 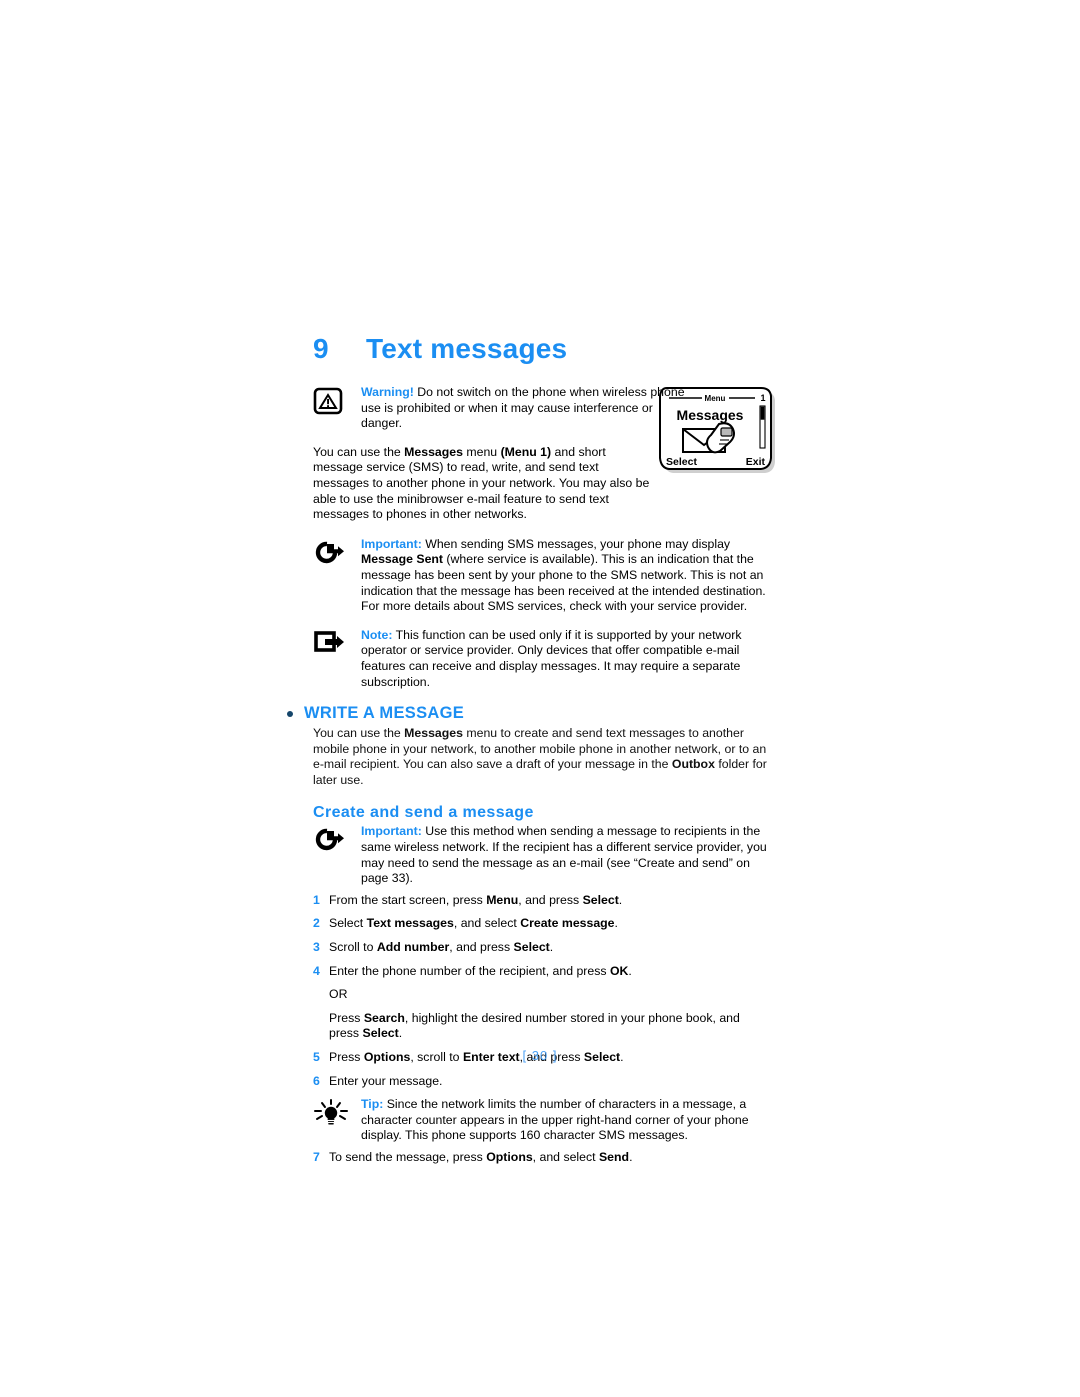 I want to click on step-number: 3, so click(x=316, y=947).